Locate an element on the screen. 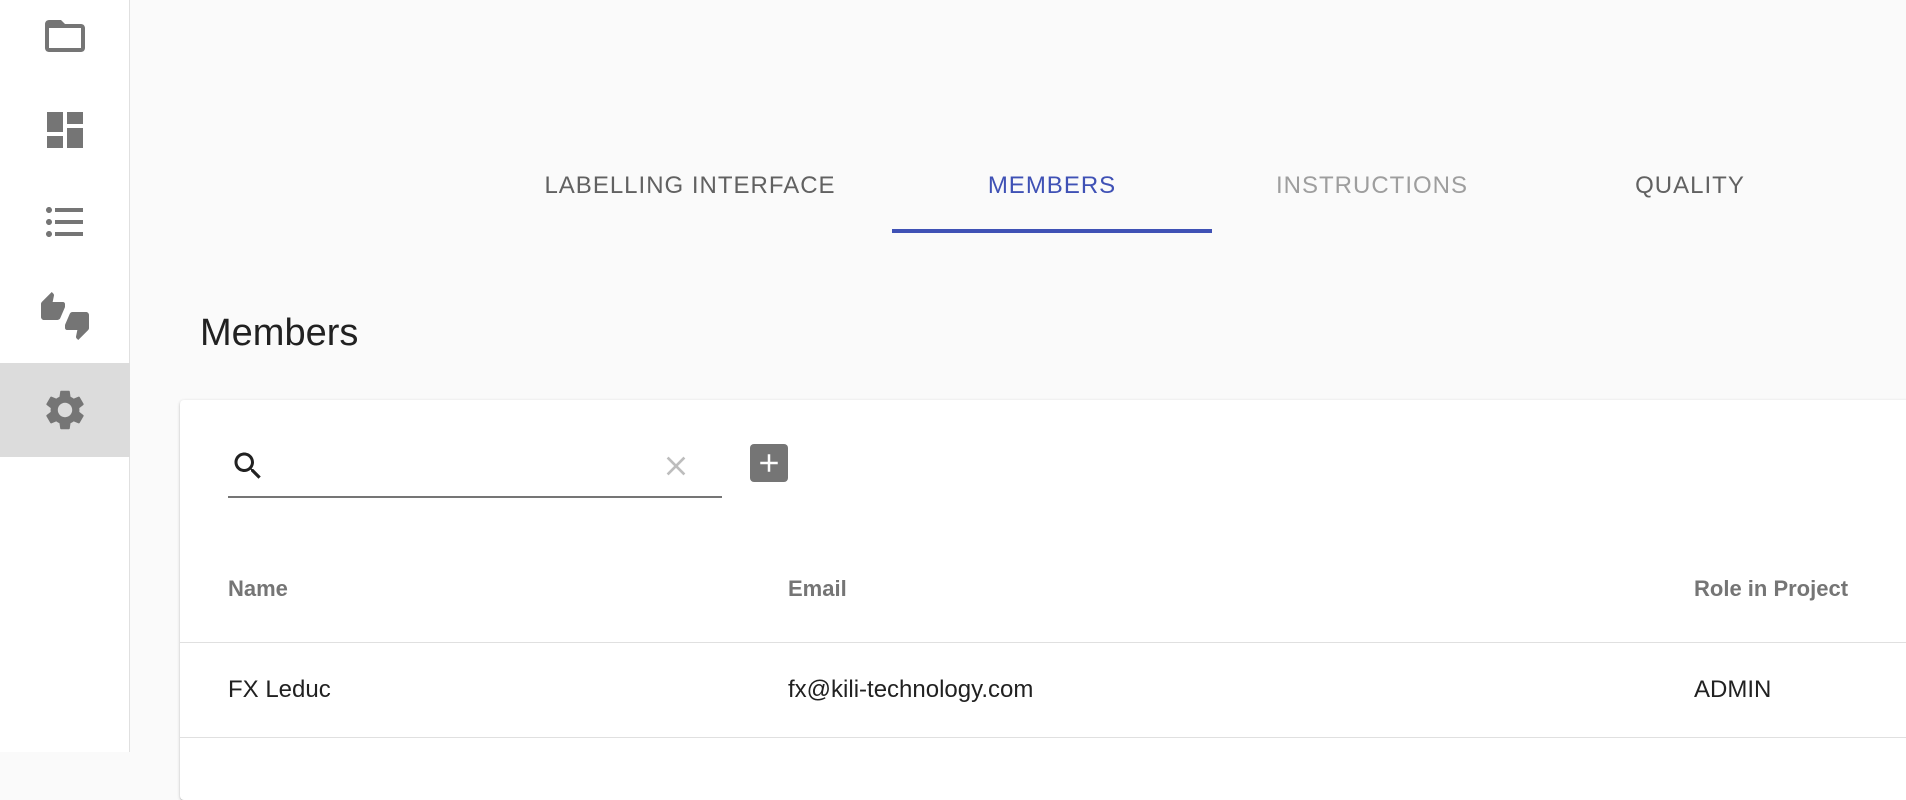  add-member-button is located at coordinates (769, 463).